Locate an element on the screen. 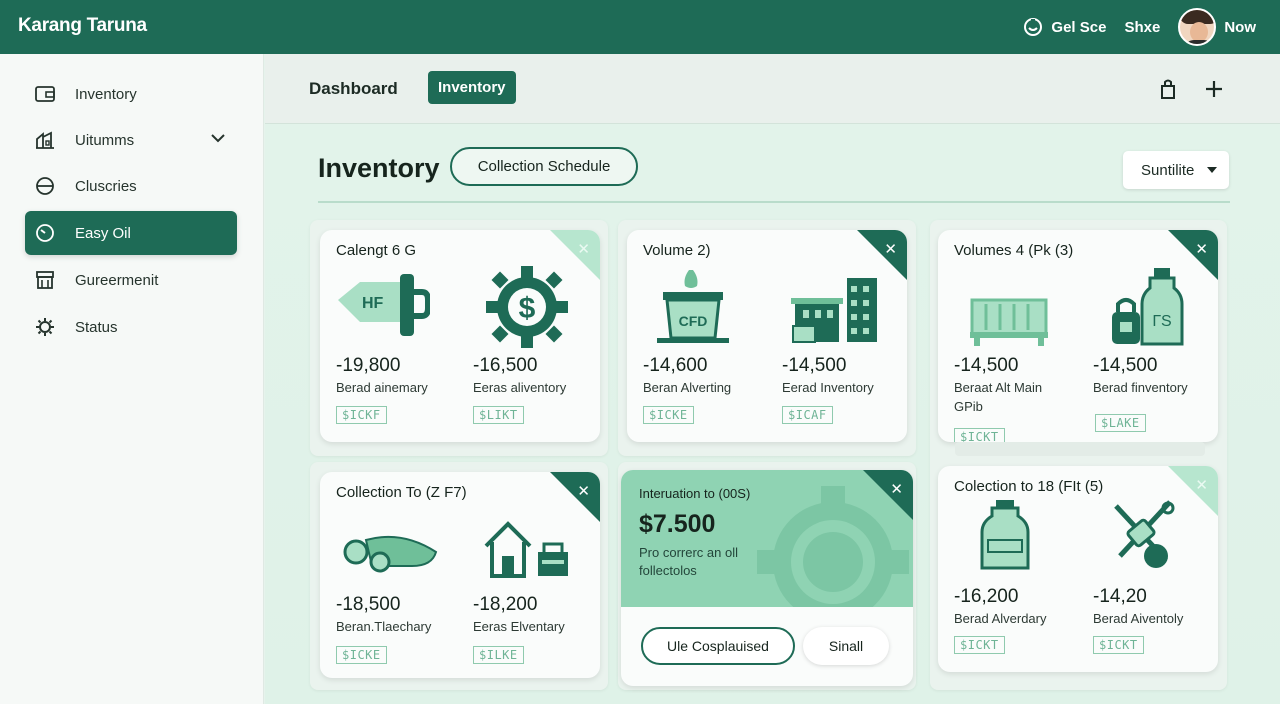 Image resolution: width=1280 pixels, height=704 pixels. sidebar-item-cluscries: Cluscries is located at coordinates (131, 186).